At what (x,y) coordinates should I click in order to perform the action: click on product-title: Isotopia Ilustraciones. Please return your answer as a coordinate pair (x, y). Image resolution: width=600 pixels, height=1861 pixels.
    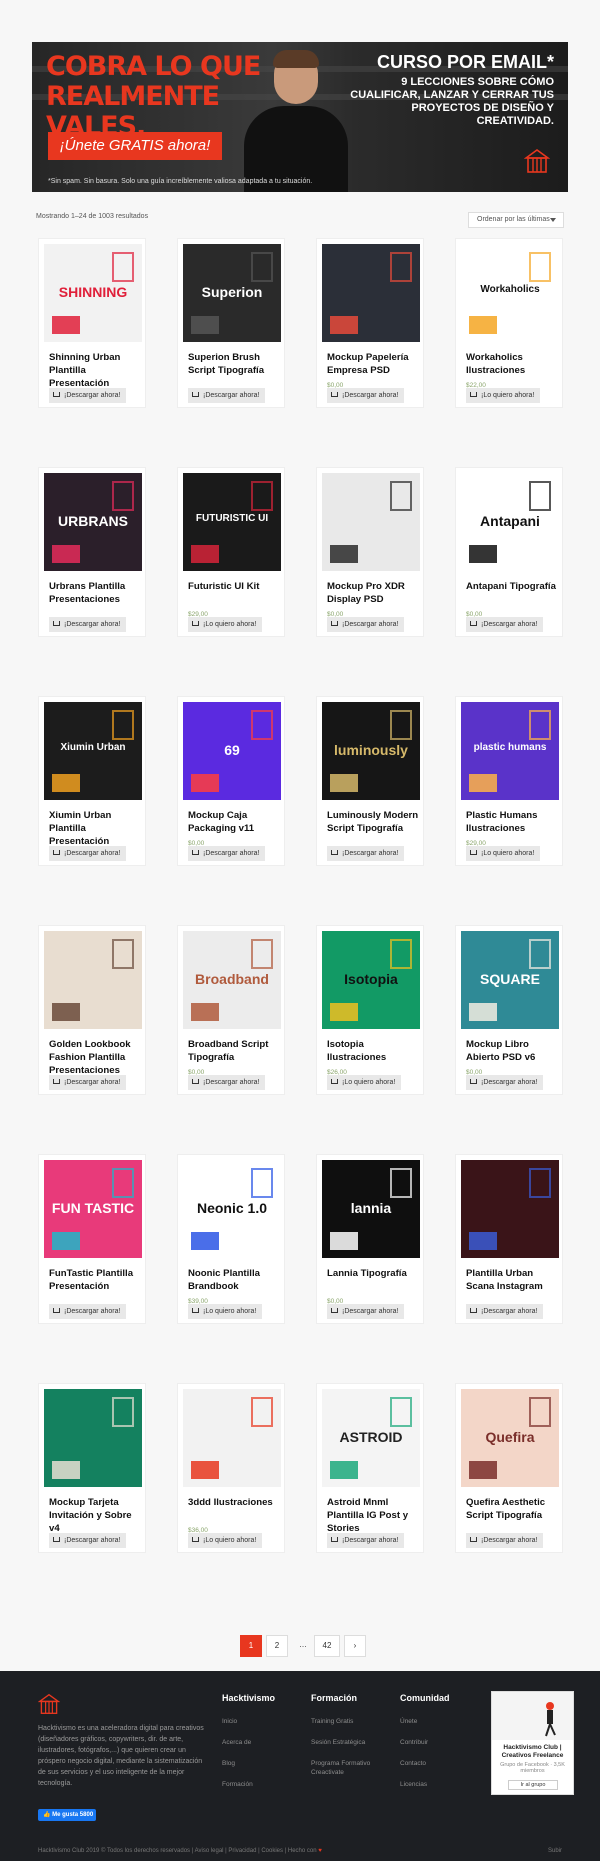
    Looking at the image, I should click on (373, 1051).